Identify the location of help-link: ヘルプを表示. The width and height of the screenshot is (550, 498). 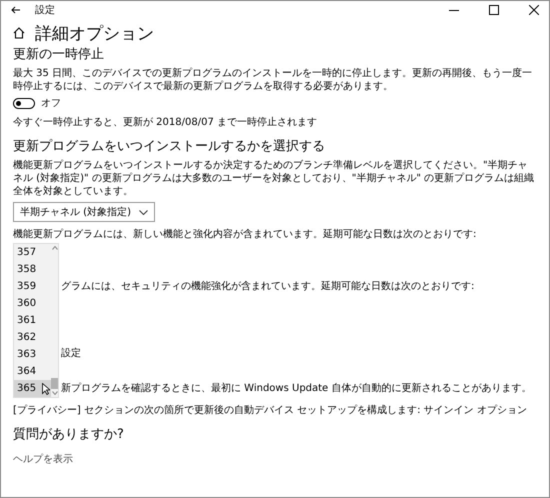
(43, 459).